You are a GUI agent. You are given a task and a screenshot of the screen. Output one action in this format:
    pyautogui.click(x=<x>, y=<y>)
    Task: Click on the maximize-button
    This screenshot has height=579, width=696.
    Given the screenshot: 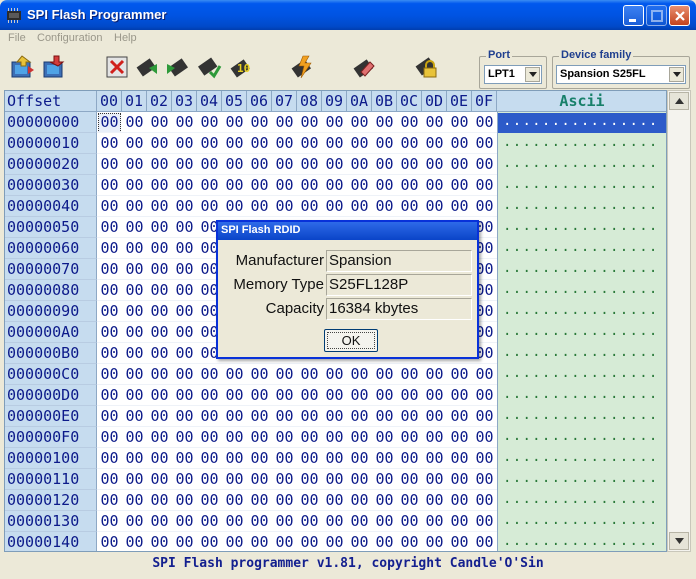 What is the action you would take?
    pyautogui.click(x=656, y=15)
    